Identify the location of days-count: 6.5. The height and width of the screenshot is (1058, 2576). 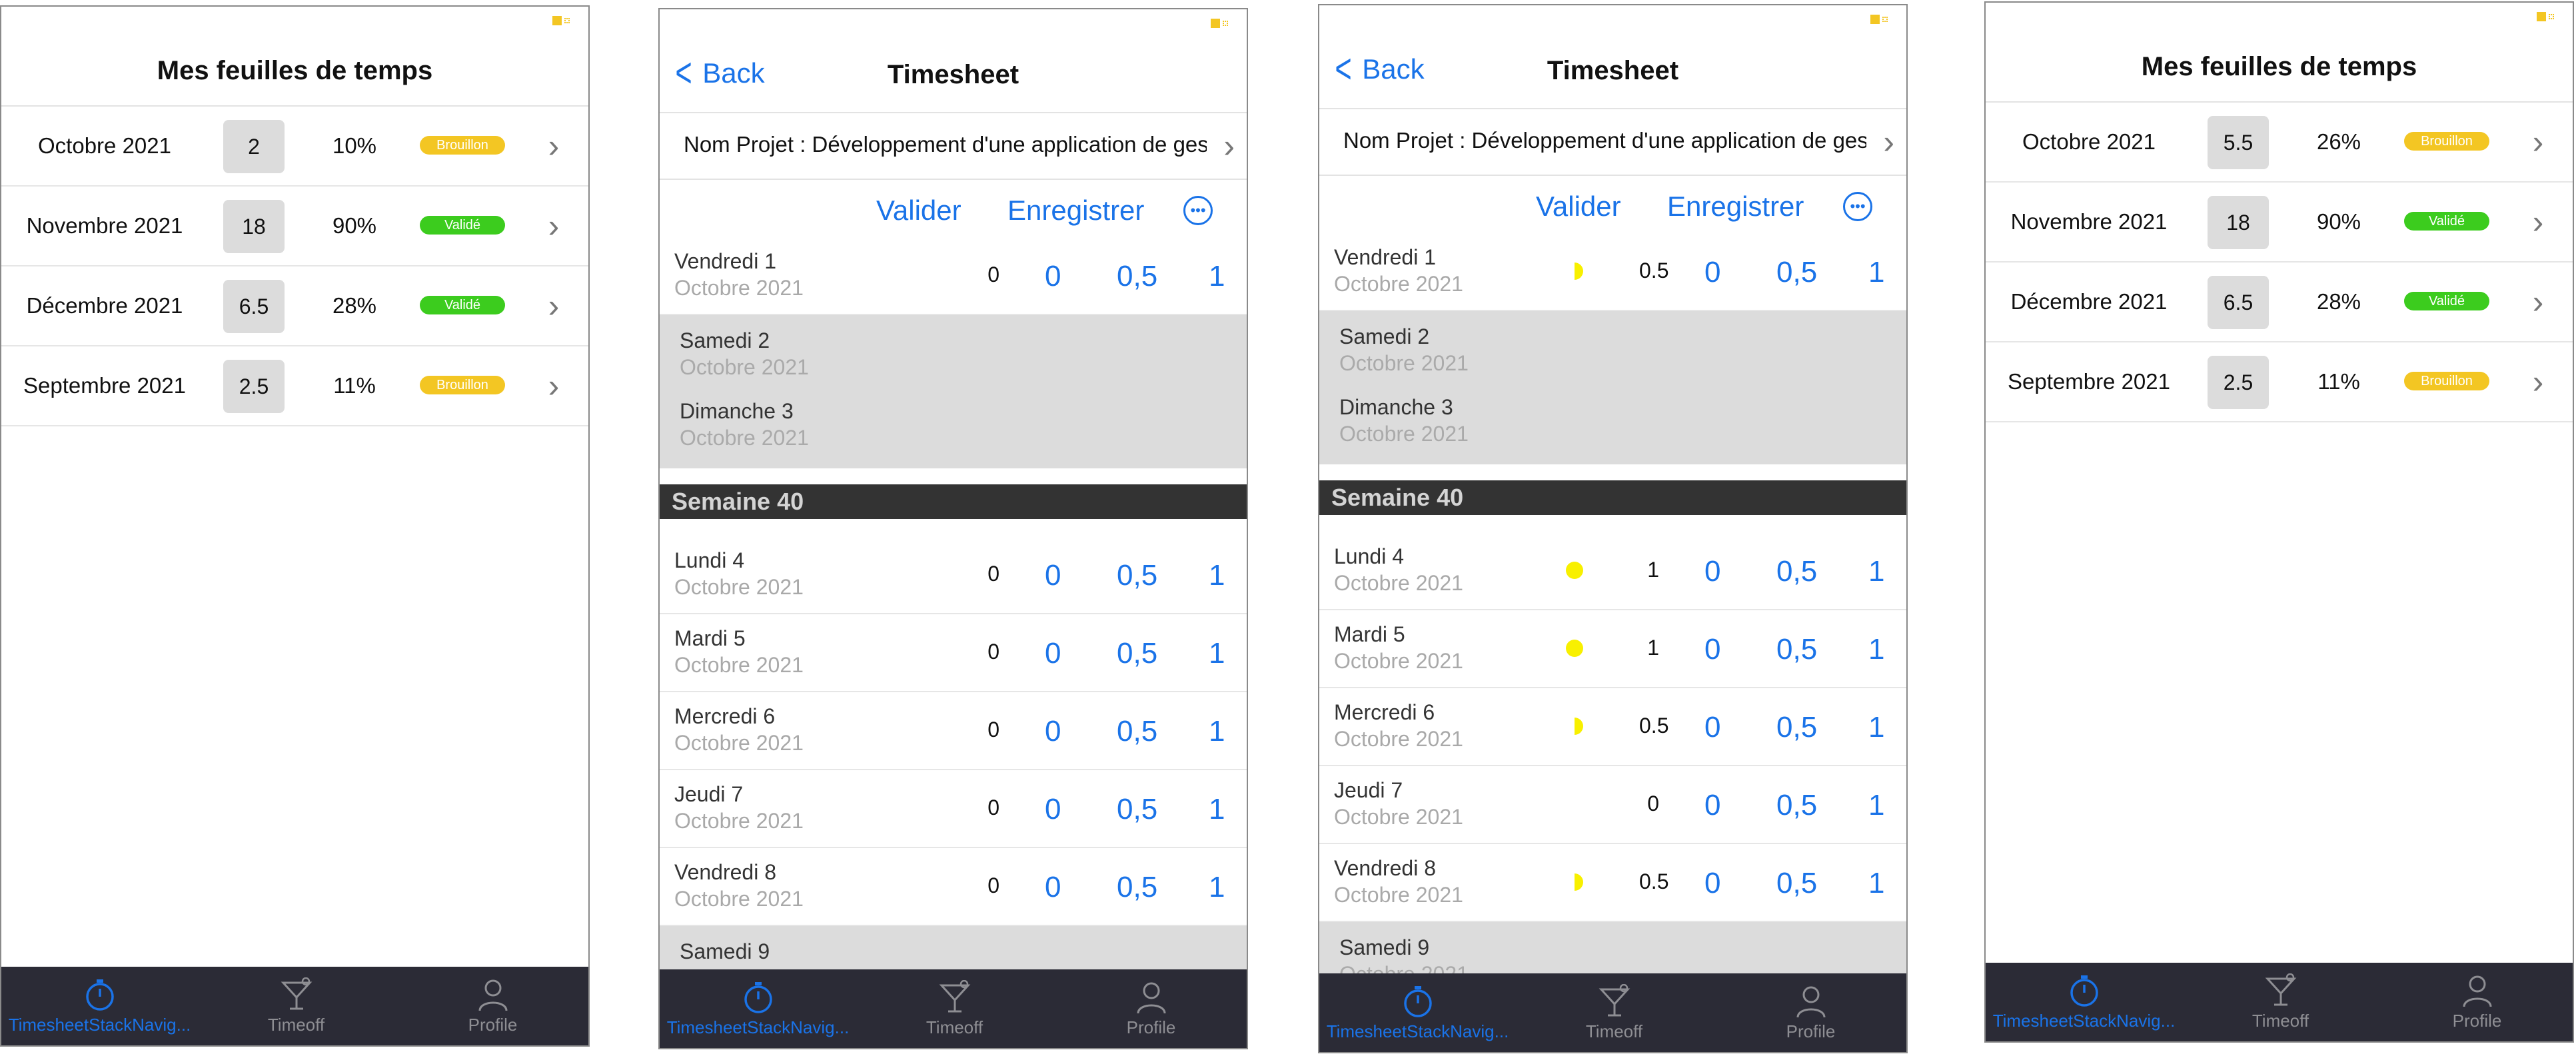
(254, 306).